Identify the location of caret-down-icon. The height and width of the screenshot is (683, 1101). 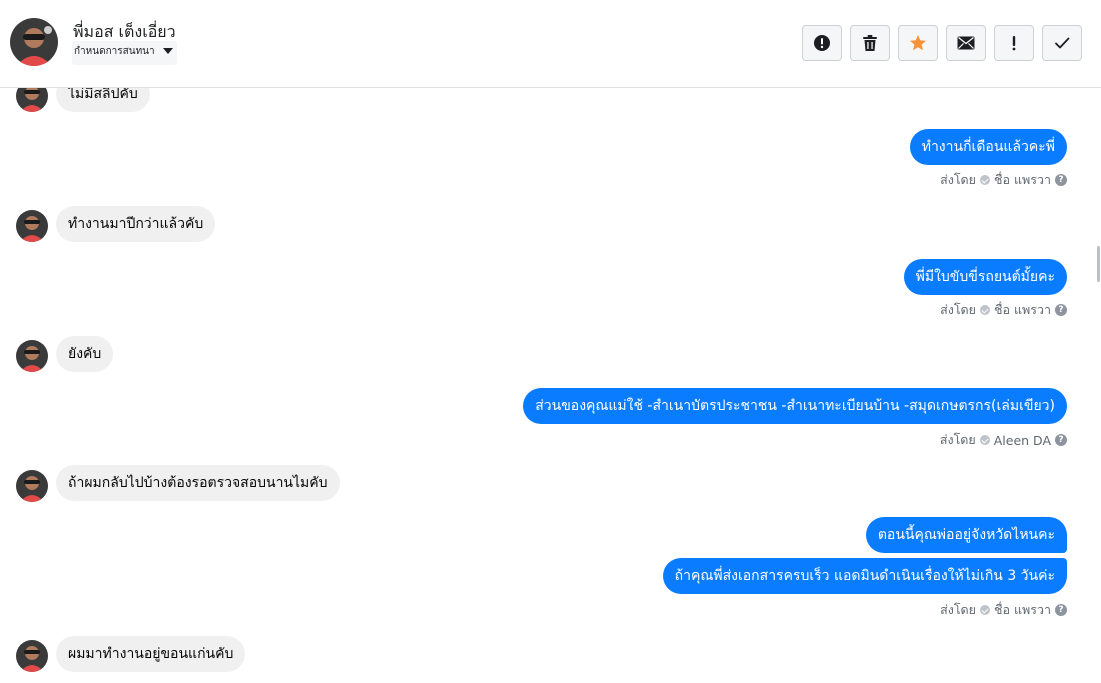
(167, 51).